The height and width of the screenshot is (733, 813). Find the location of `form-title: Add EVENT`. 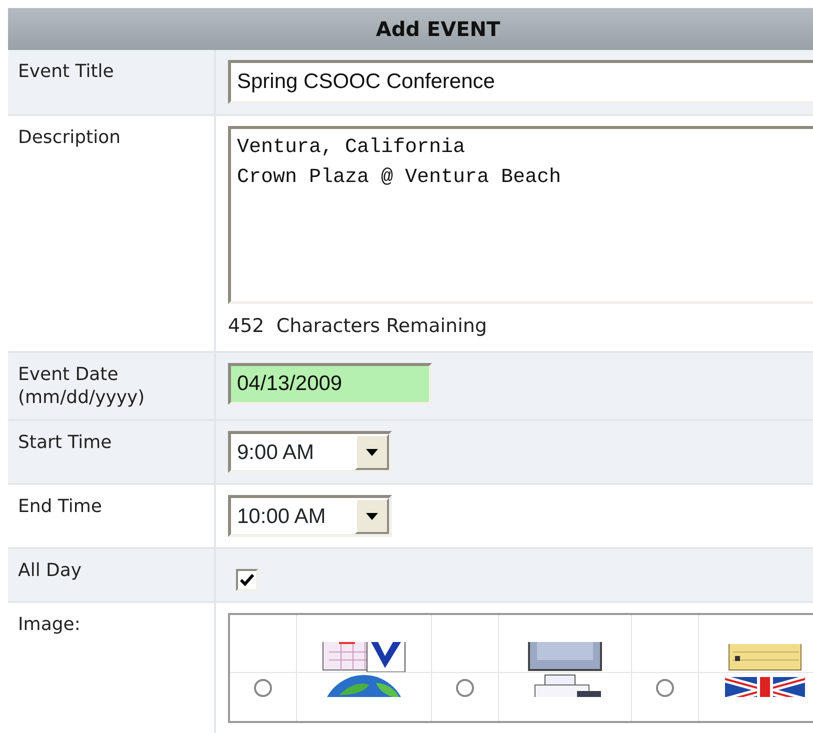

form-title: Add EVENT is located at coordinates (410, 29).